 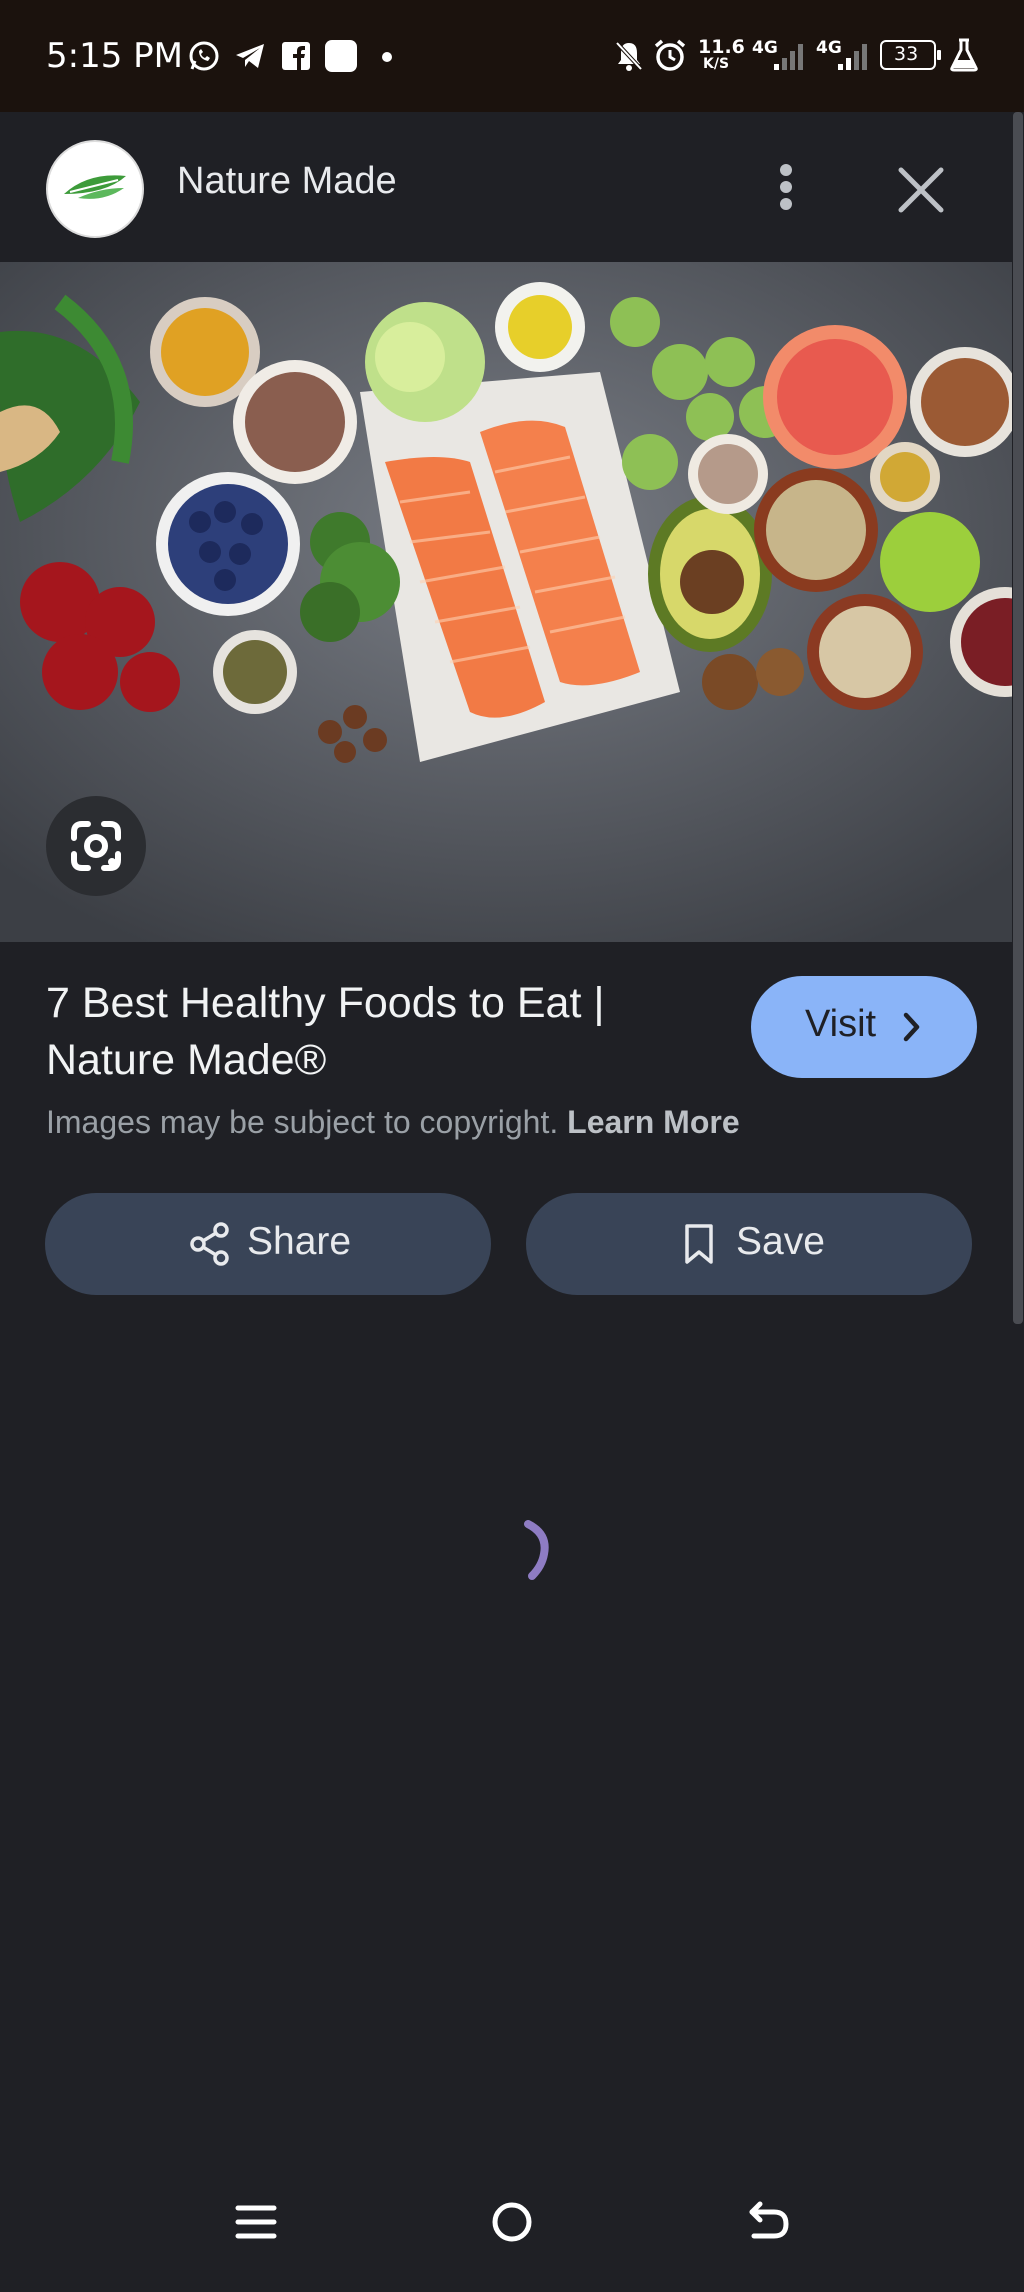 I want to click on notifications-muted-icon, so click(x=629, y=56).